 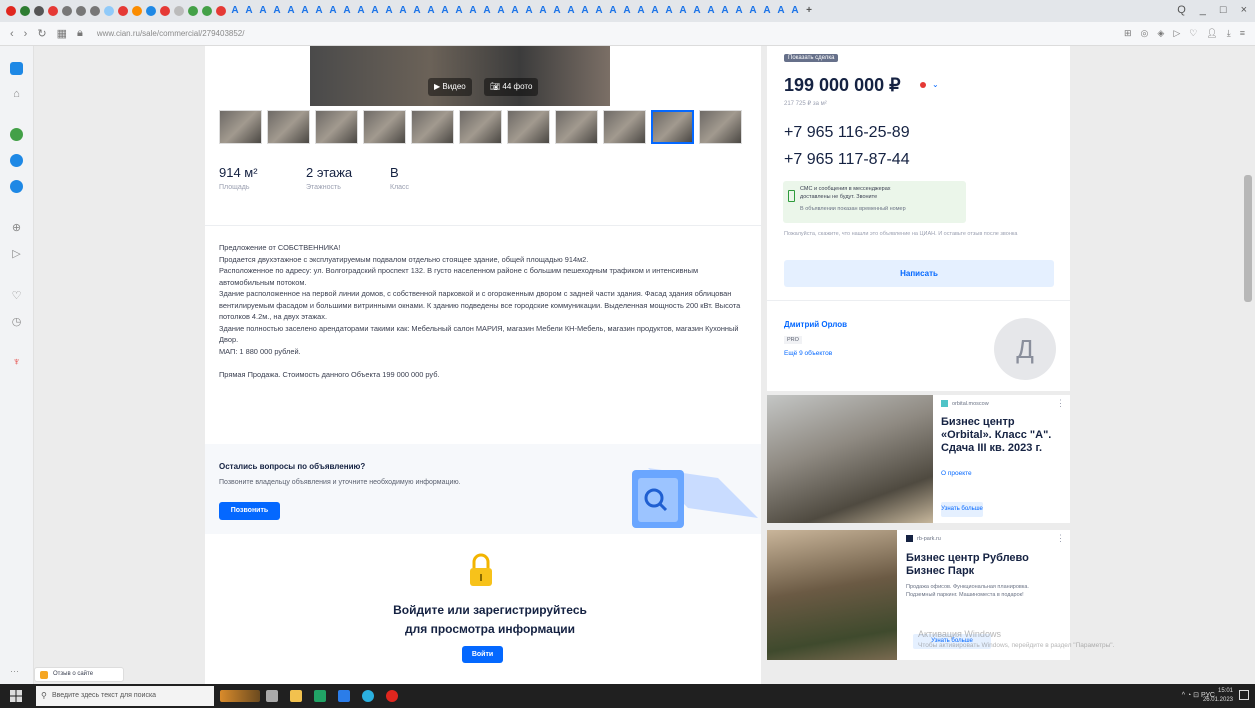 What do you see at coordinates (16, 696) in the screenshot?
I see `windows-start-icon` at bounding box center [16, 696].